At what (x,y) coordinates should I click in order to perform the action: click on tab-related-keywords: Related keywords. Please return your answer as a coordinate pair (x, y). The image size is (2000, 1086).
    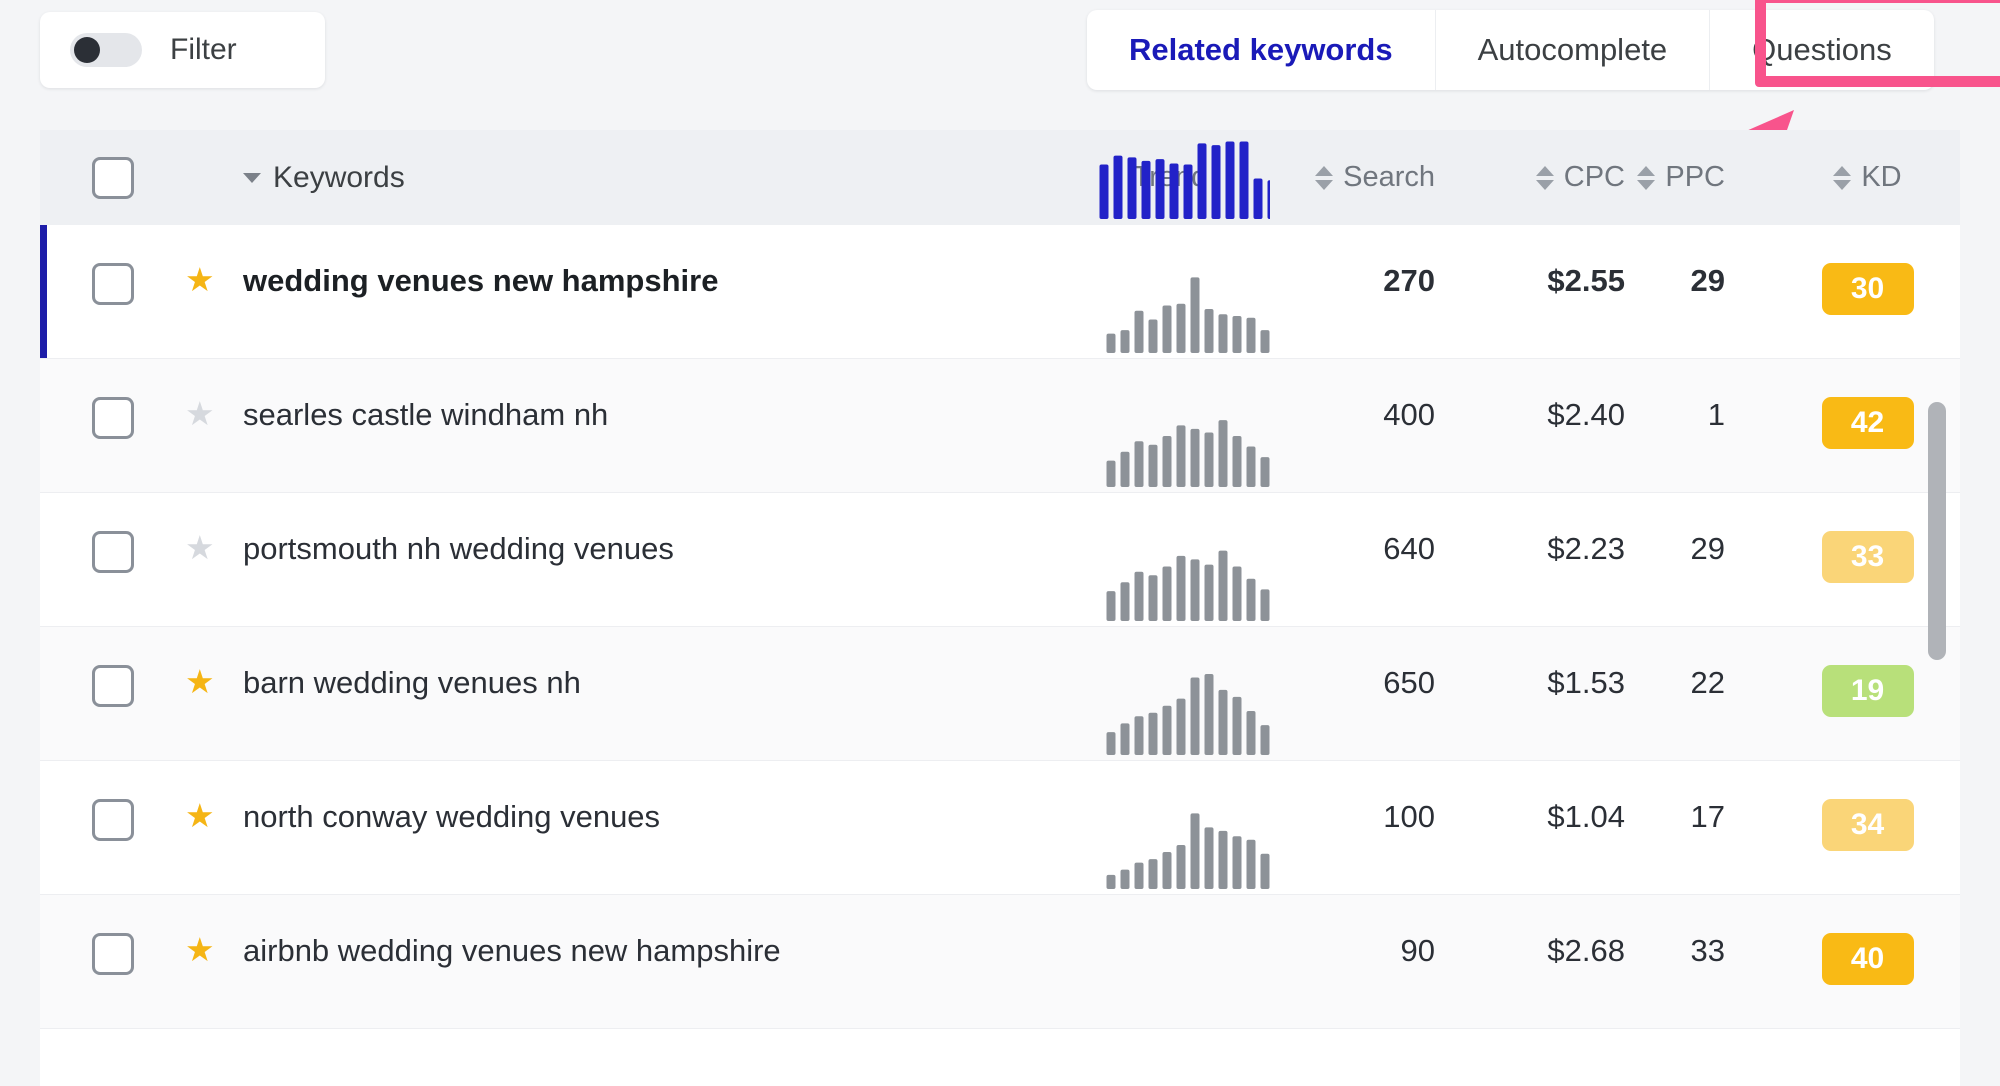
    Looking at the image, I should click on (1261, 50).